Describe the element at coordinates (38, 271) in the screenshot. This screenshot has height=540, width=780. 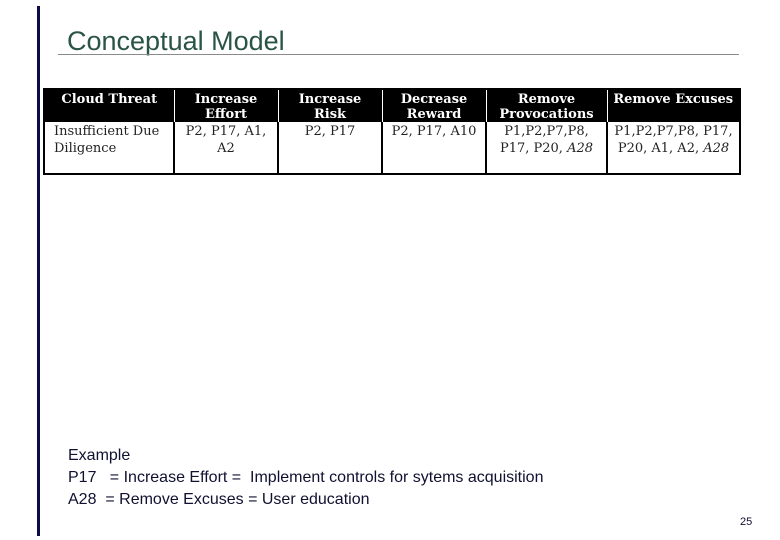
I see `left-accent-bar` at that location.